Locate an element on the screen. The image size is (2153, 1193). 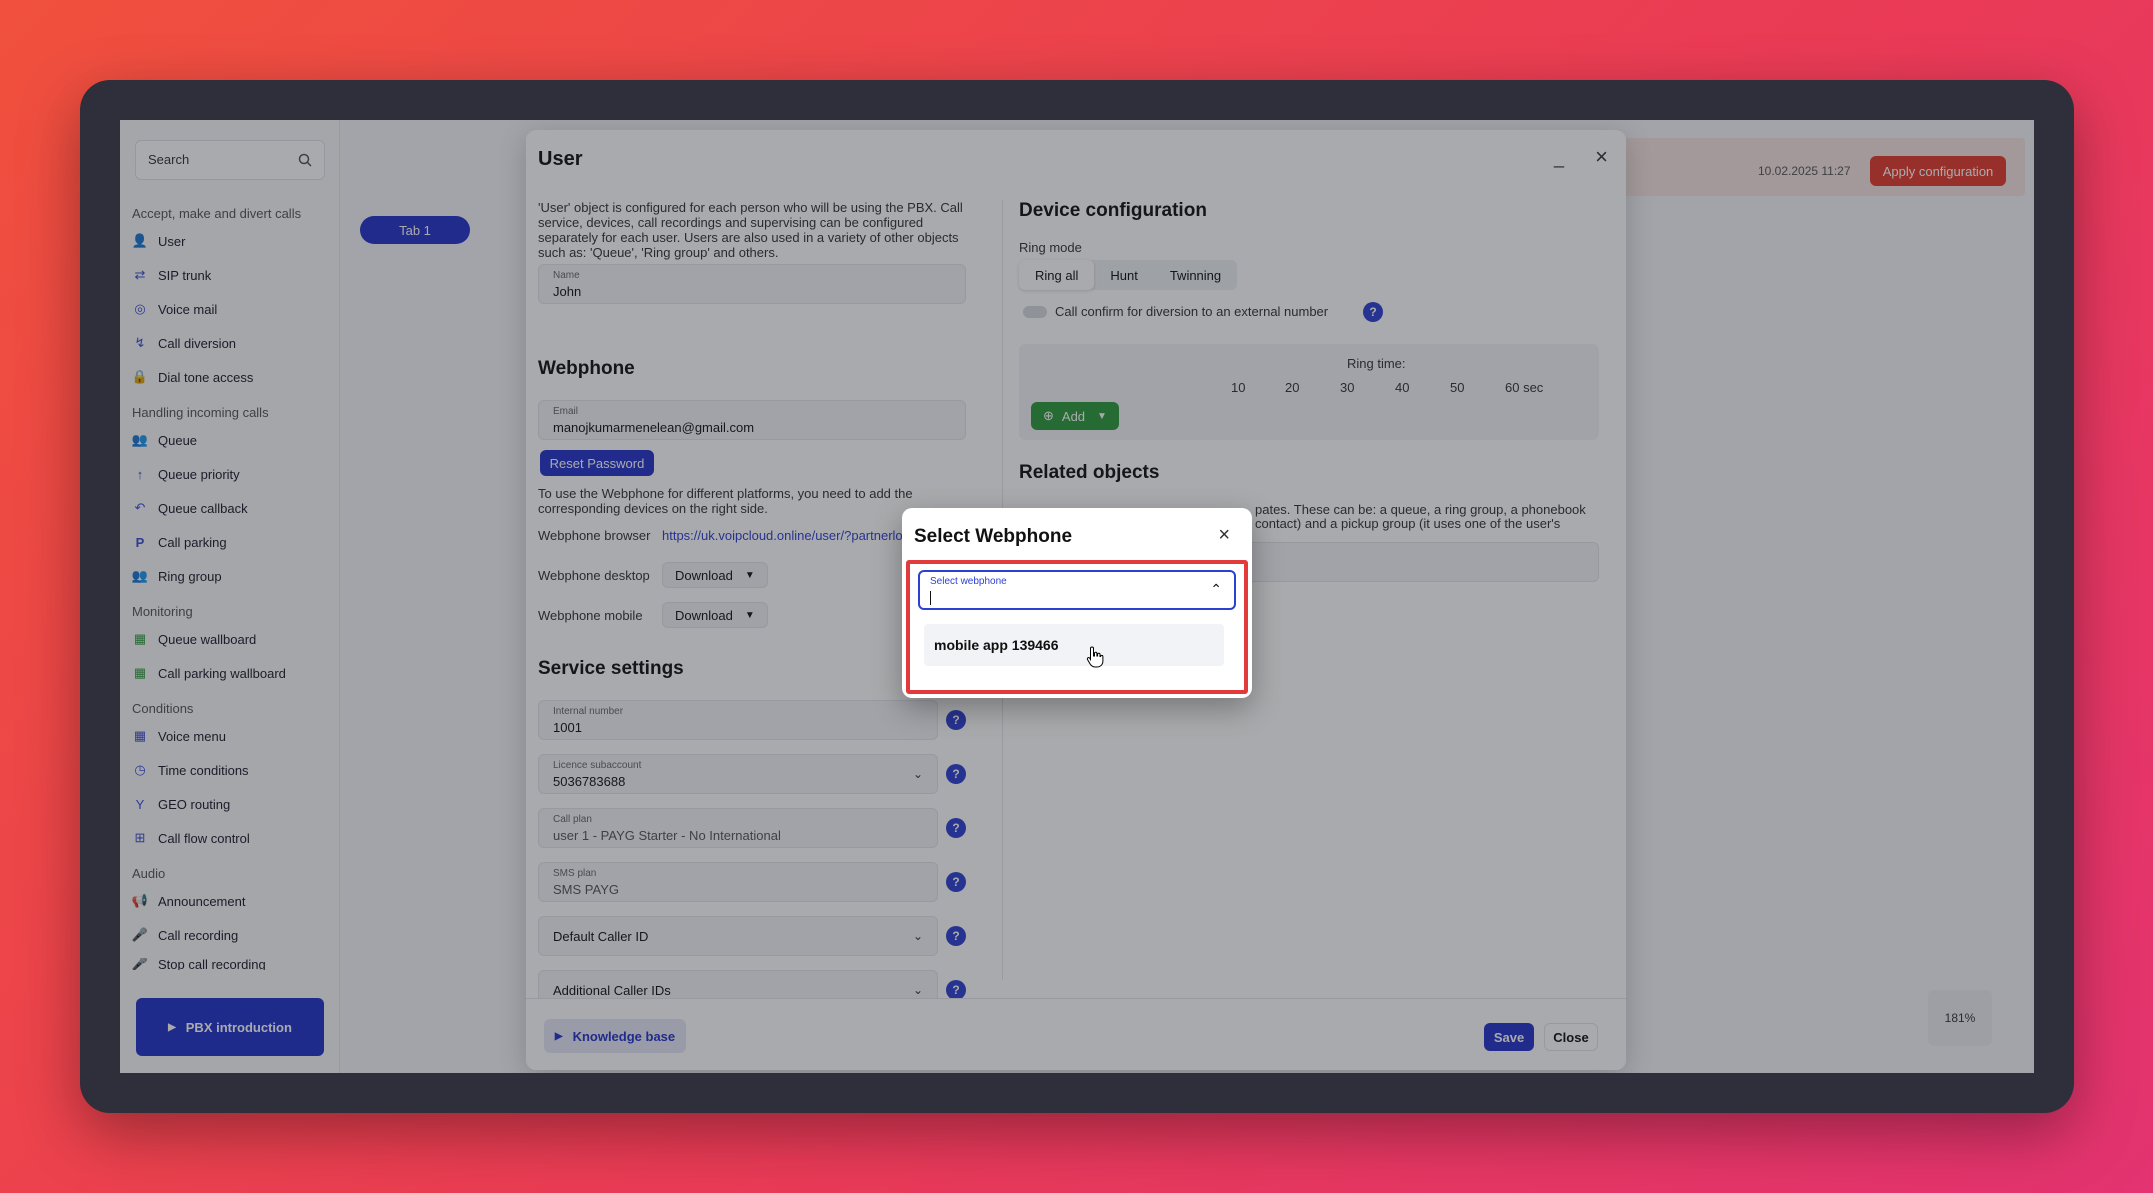
text-caret is located at coordinates (930, 598).